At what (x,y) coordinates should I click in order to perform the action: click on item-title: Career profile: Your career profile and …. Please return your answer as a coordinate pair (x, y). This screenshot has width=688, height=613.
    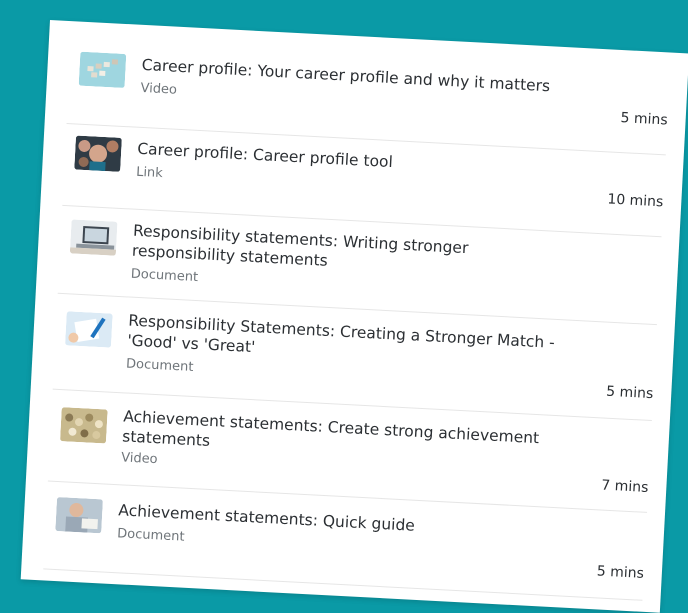
    Looking at the image, I should click on (356, 76).